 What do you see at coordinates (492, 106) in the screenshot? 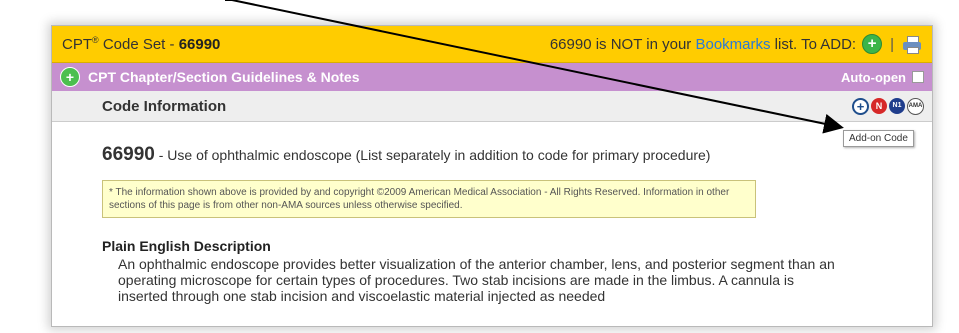
I see `code-information-bar: Code Information + N N1 AMA` at bounding box center [492, 106].